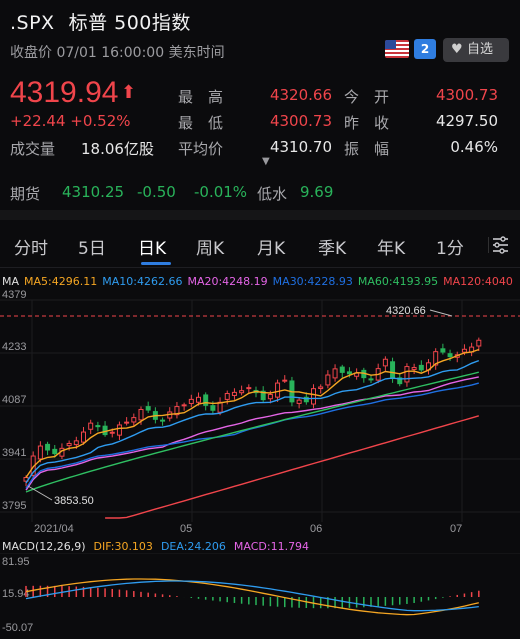  What do you see at coordinates (193, 546) in the screenshot?
I see `macd-legend-item: DEA:24.206` at bounding box center [193, 546].